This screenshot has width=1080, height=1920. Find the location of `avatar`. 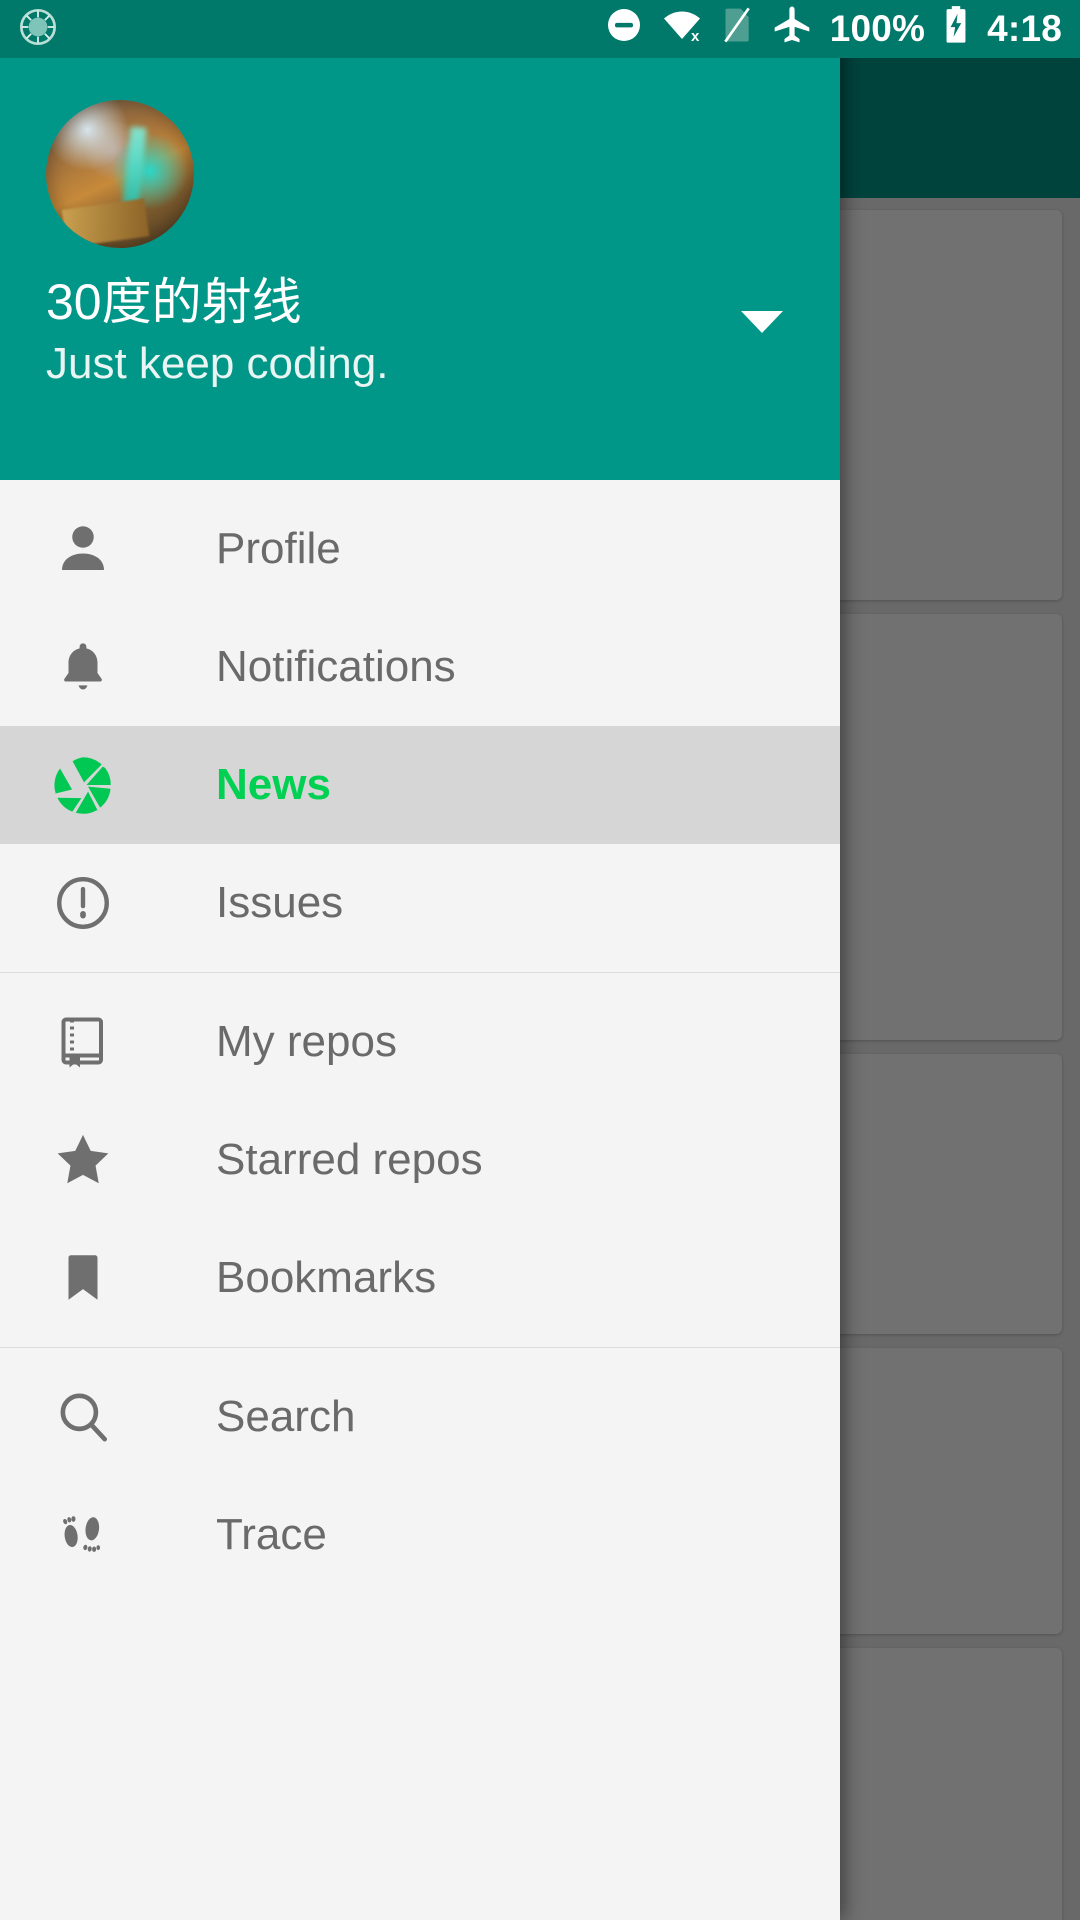

avatar is located at coordinates (120, 174).